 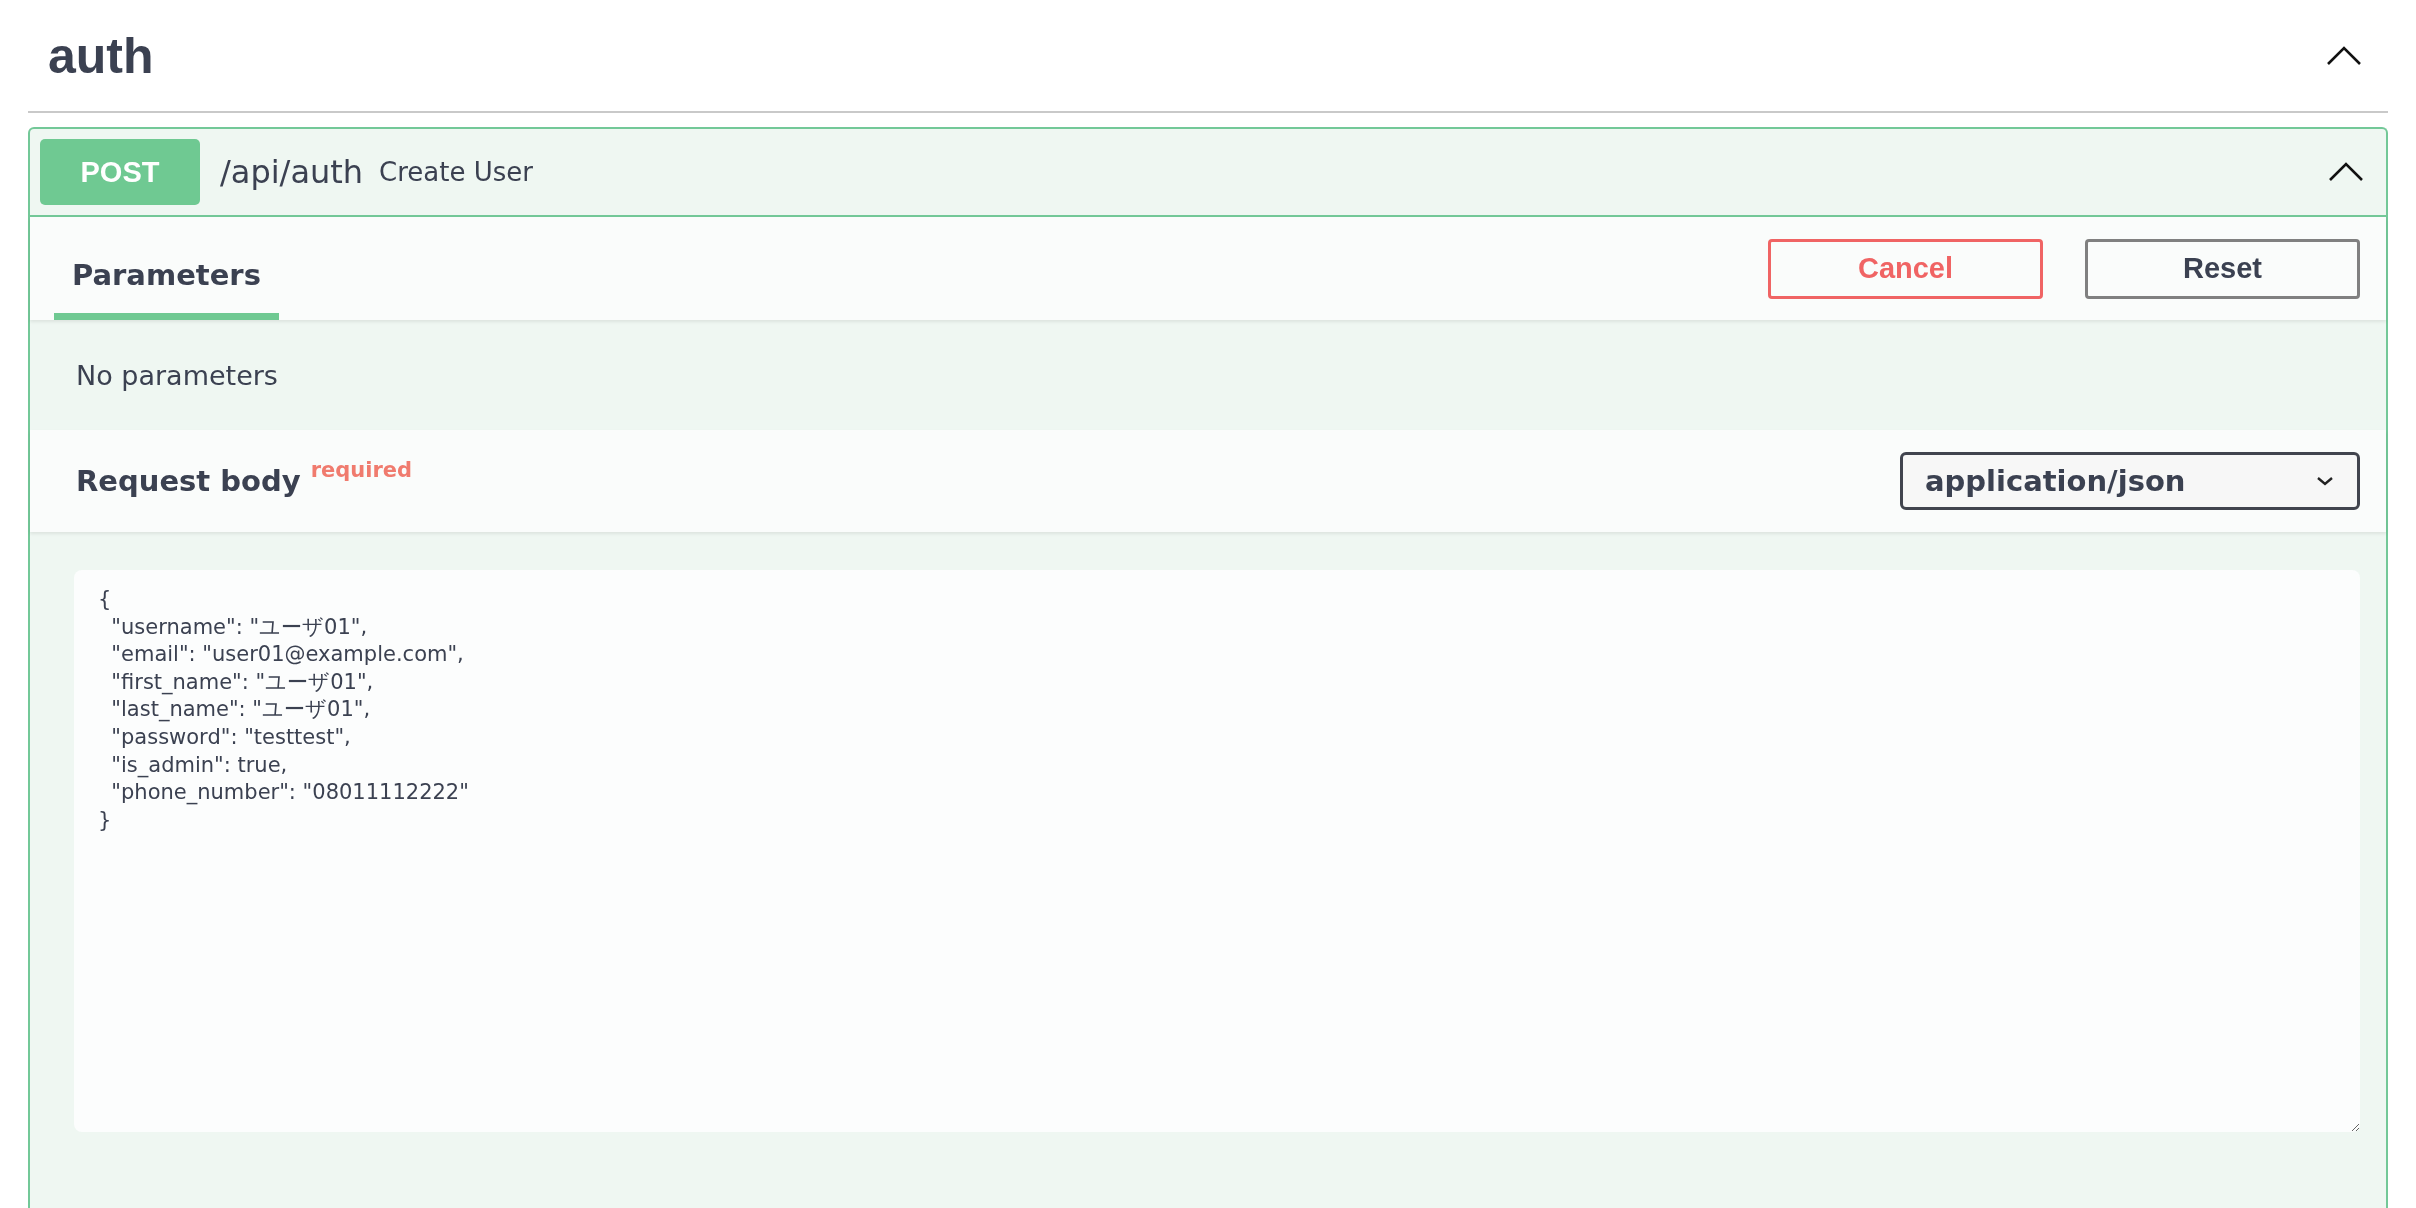 What do you see at coordinates (361, 470) in the screenshot?
I see `required-label: required` at bounding box center [361, 470].